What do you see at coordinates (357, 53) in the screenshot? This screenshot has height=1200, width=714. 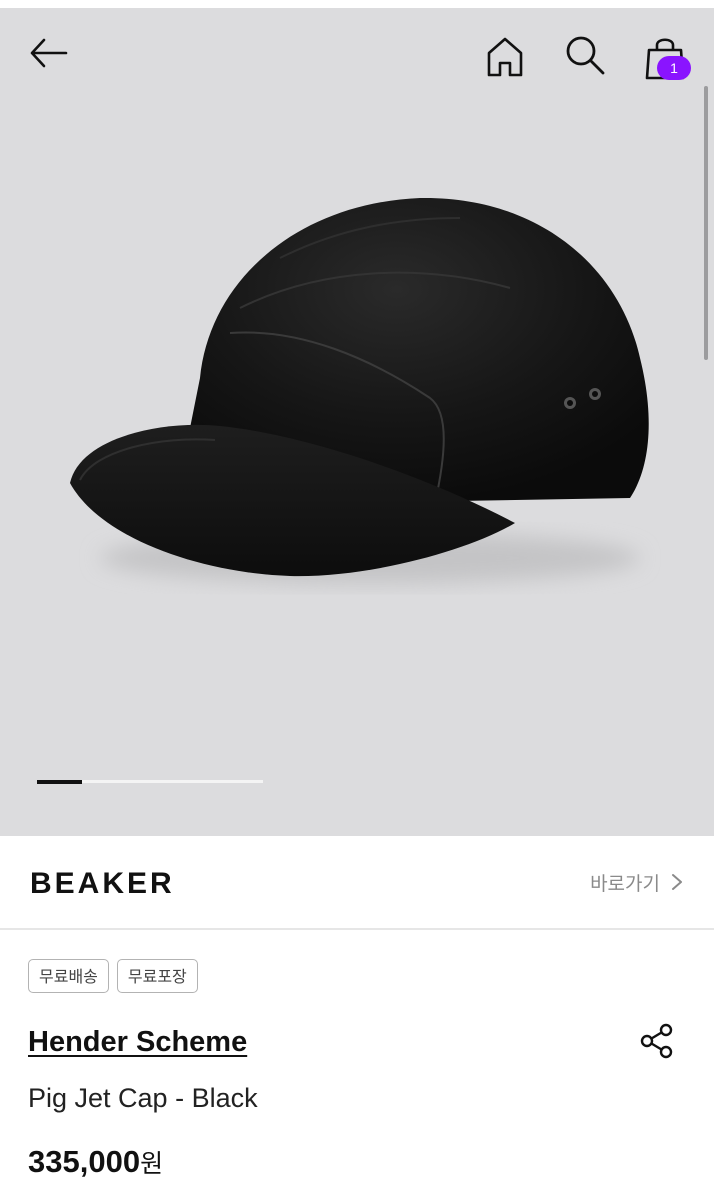 I see `top-navigation: 1` at bounding box center [357, 53].